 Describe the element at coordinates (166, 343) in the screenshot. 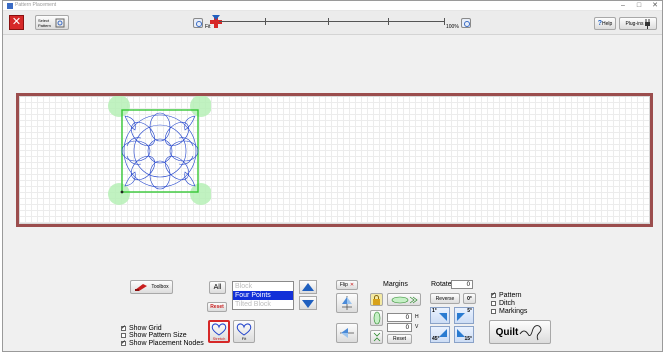

I see `show-placement-nodes-label: Show Placement Nodes` at that location.